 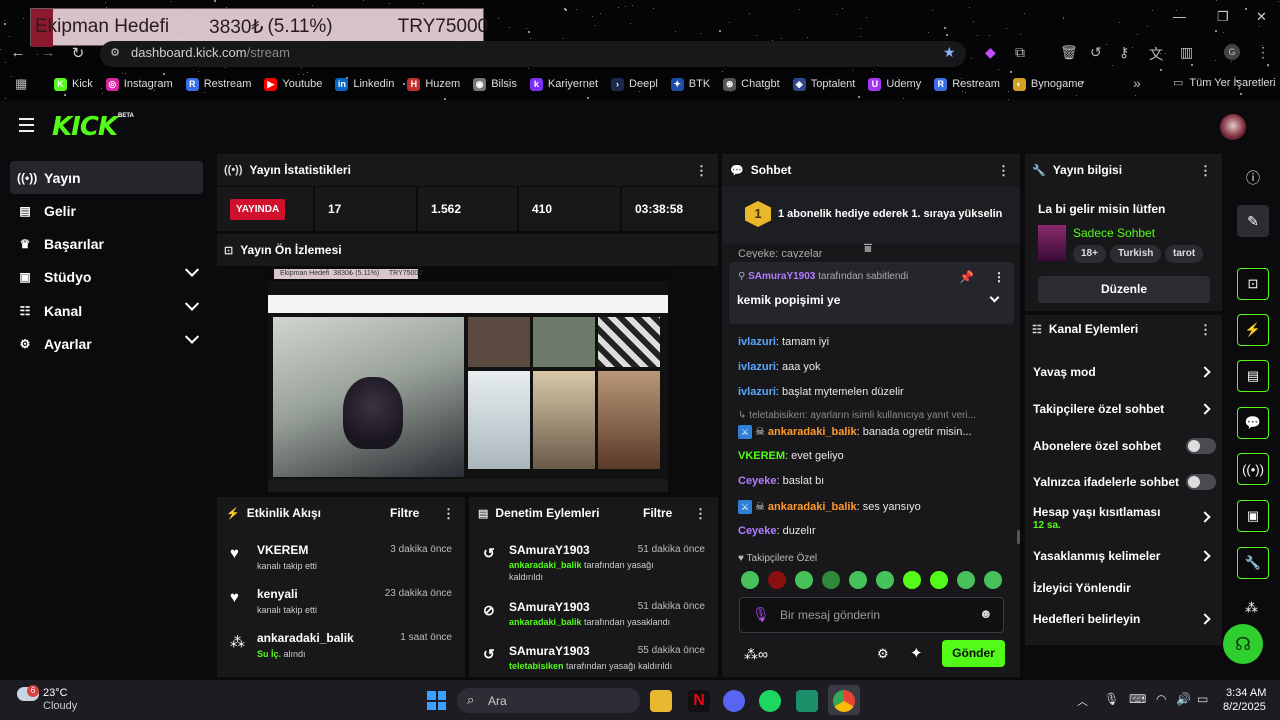 I want to click on unpin-icon: 📌, so click(x=966, y=277).